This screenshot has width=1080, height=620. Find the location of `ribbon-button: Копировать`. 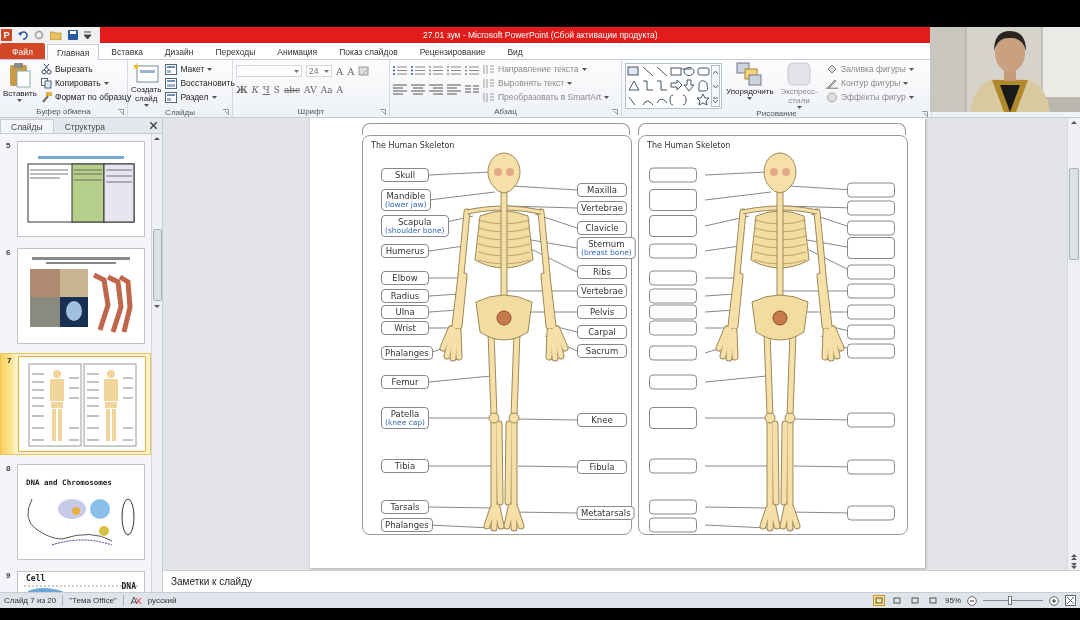

ribbon-button: Копировать is located at coordinates (86, 83).